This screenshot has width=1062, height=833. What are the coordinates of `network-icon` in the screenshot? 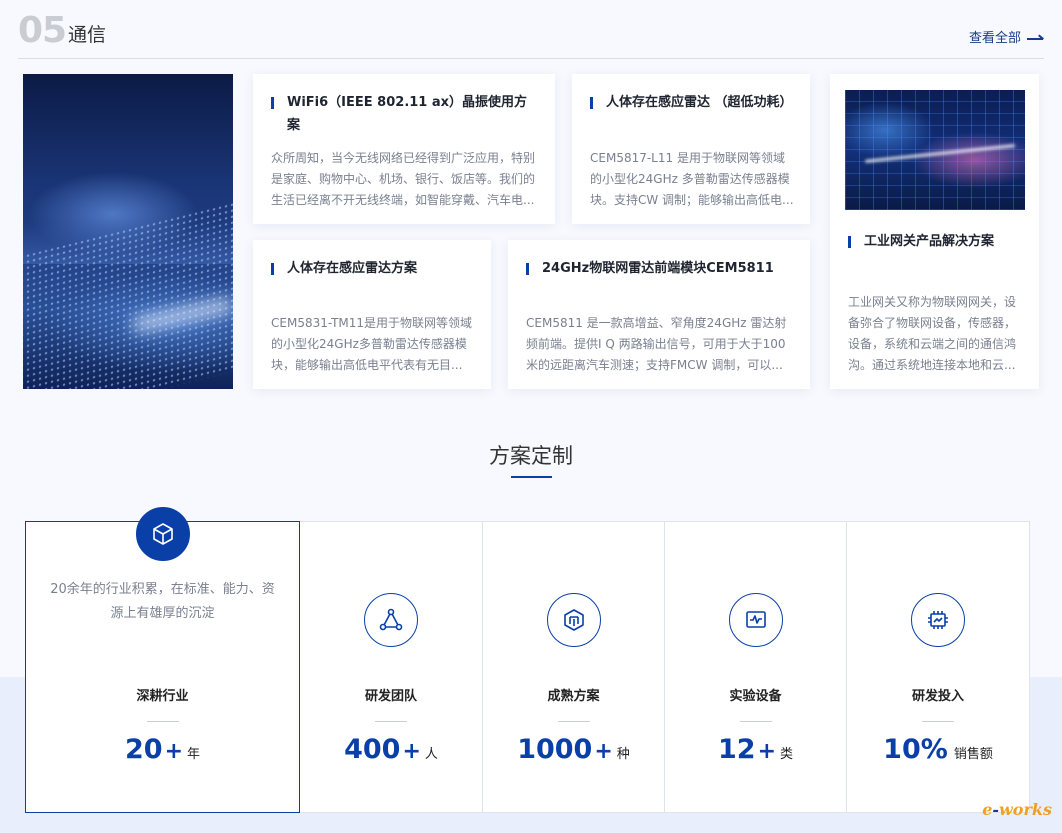 It's located at (391, 620).